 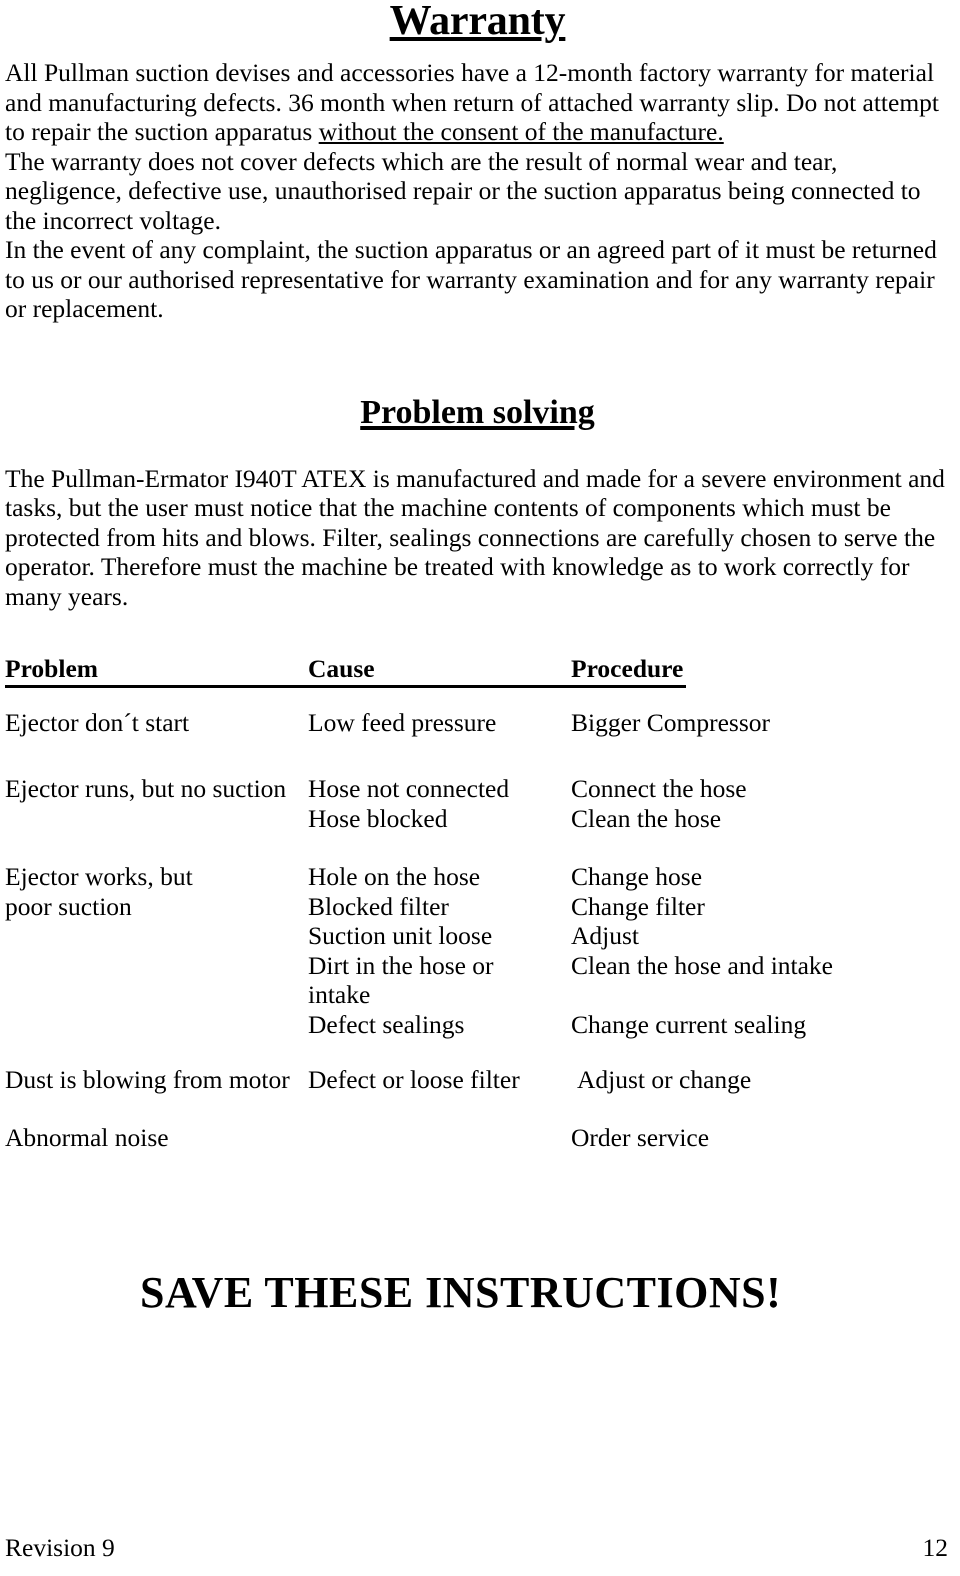 What do you see at coordinates (60, 1547) in the screenshot?
I see `footer-revision: Revision 9` at bounding box center [60, 1547].